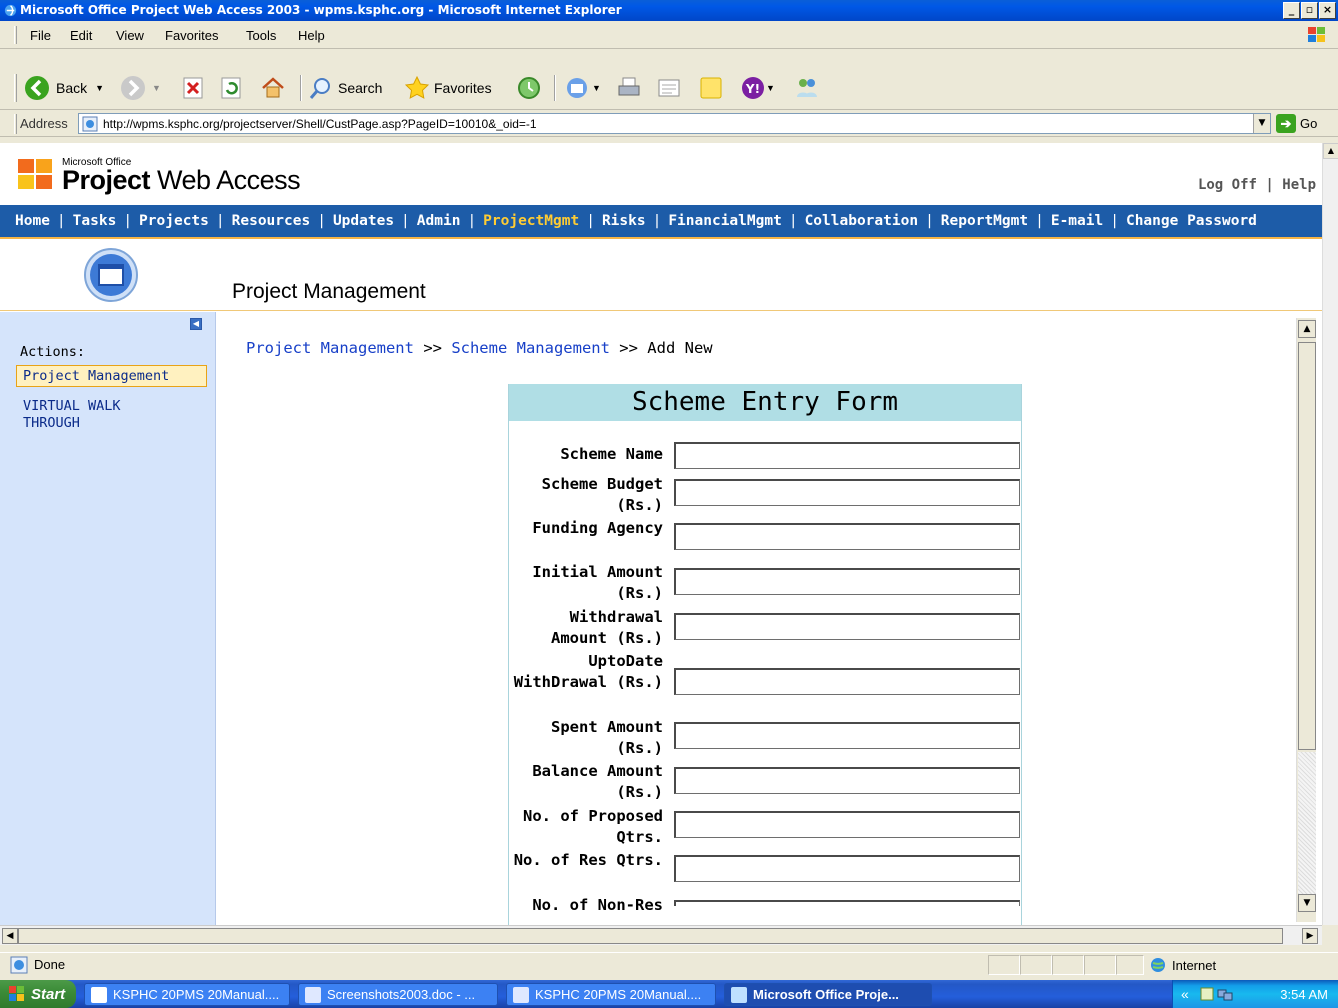 The image size is (1338, 1008). I want to click on nav-projects: Projects, so click(174, 221).